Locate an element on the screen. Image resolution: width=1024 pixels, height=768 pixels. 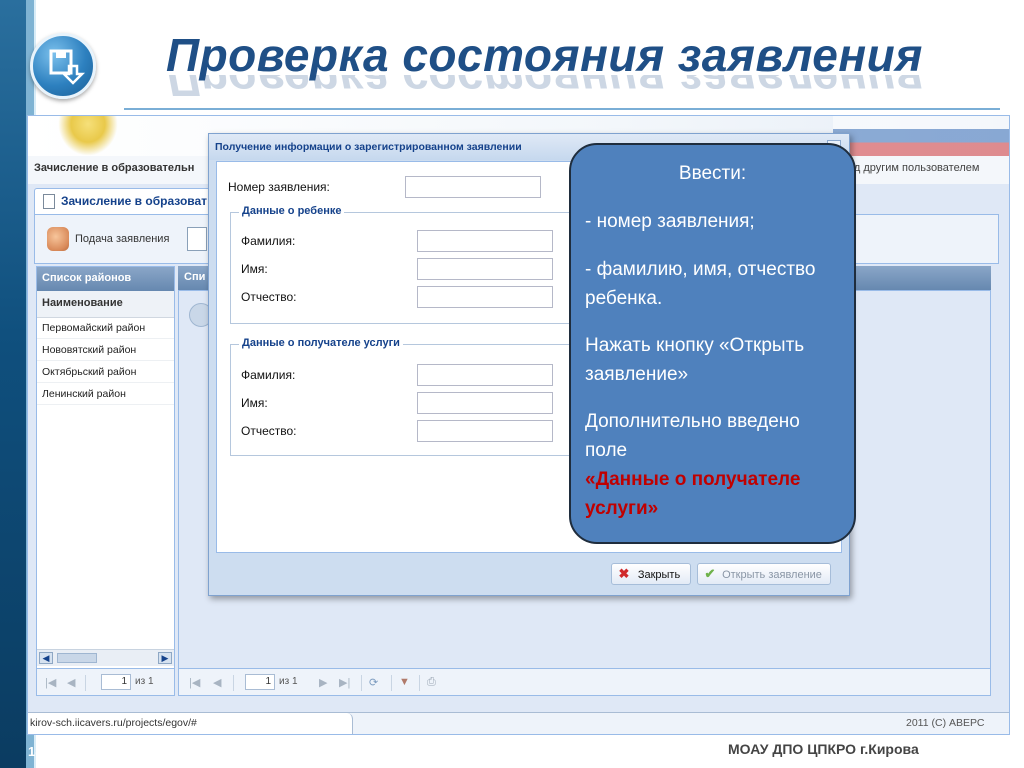
districts-pager: |◀ ◀ 1 из 1 is located at coordinates (105, 682).